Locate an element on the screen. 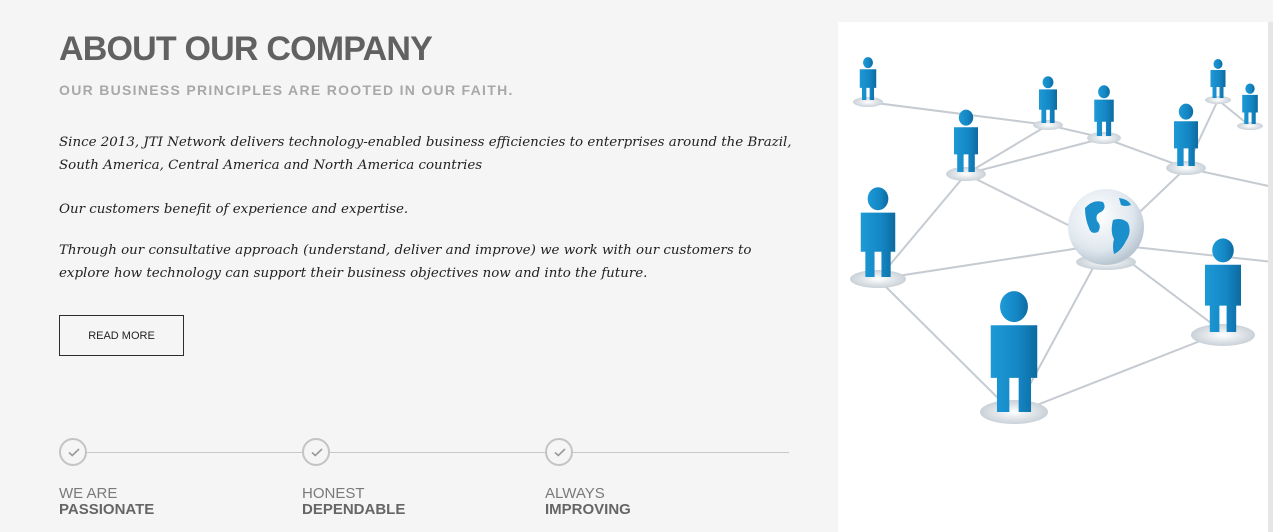 The image size is (1273, 532). principle-line2: DEPENDABLE is located at coordinates (354, 509).